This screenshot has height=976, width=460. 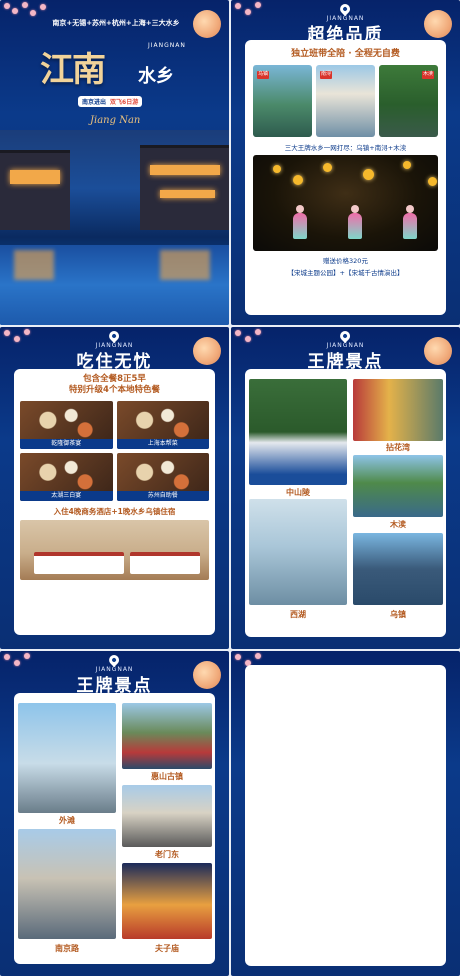 What do you see at coordinates (66, 496) in the screenshot?
I see `food-caption: 太湖三白宴` at bounding box center [66, 496].